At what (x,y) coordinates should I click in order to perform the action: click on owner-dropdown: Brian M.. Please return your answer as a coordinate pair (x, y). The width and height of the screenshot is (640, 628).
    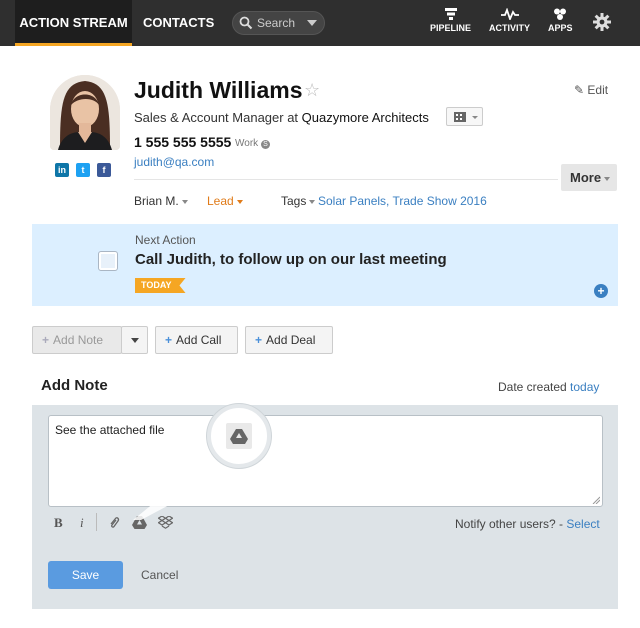
    Looking at the image, I should click on (161, 201).